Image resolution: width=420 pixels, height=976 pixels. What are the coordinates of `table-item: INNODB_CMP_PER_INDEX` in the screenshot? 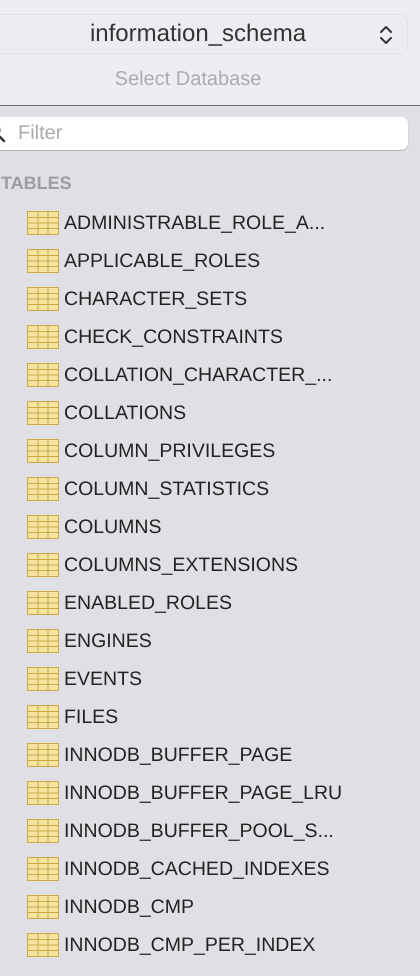 It's located at (190, 945).